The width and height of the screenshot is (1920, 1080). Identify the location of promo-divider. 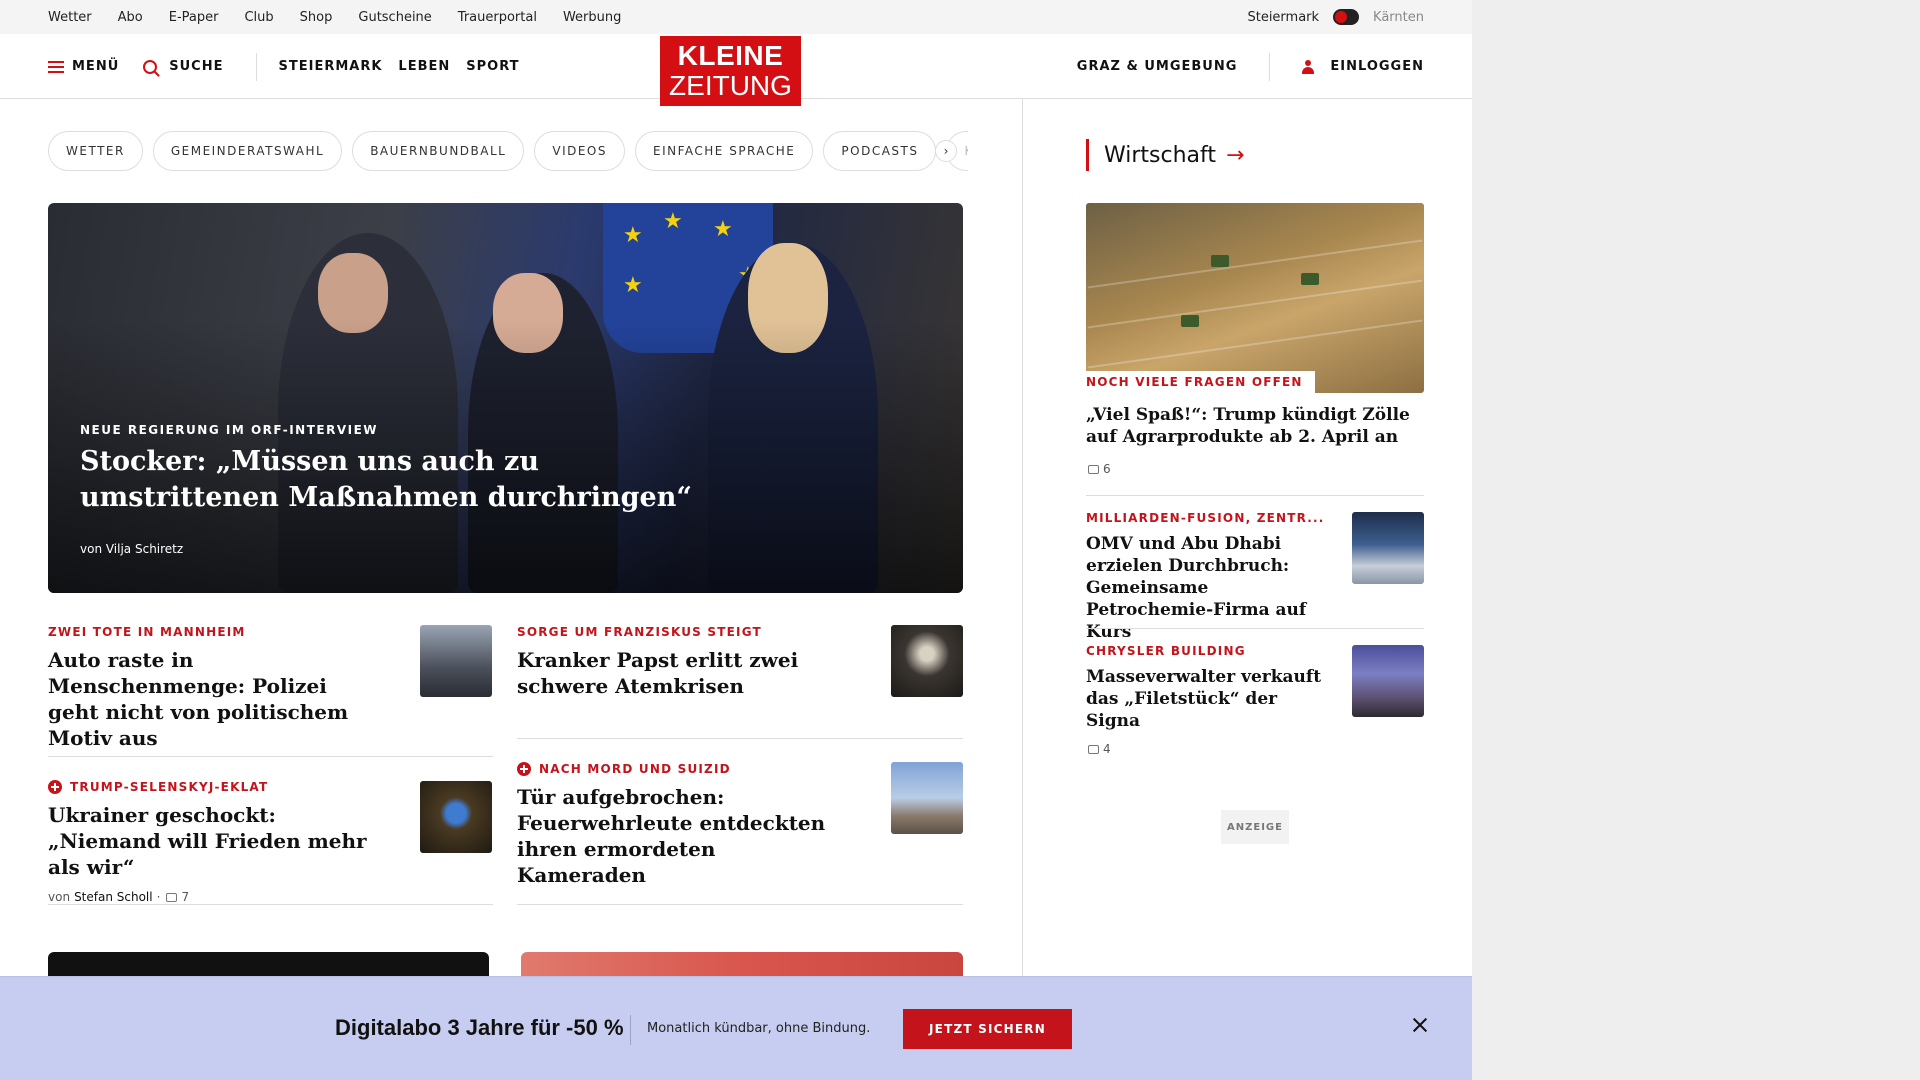
(630, 1030).